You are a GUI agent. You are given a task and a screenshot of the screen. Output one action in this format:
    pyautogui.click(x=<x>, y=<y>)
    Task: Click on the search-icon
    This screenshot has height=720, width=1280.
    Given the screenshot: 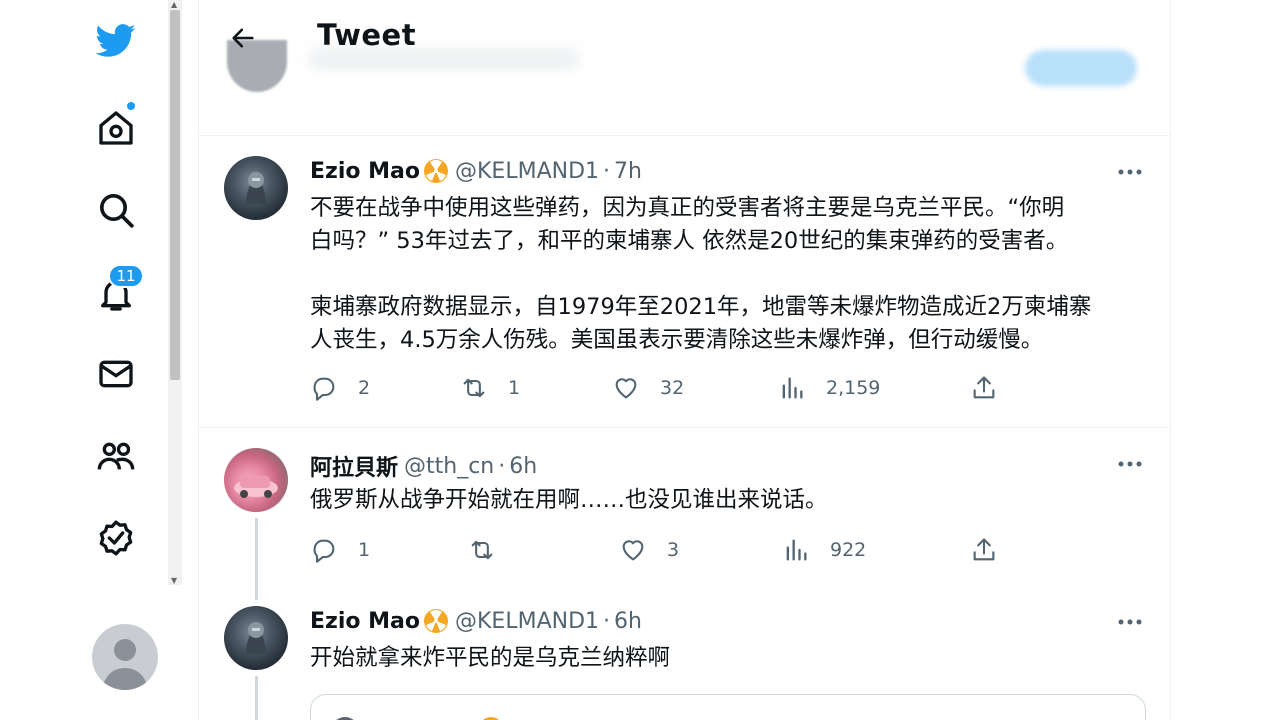 What is the action you would take?
    pyautogui.click(x=116, y=210)
    